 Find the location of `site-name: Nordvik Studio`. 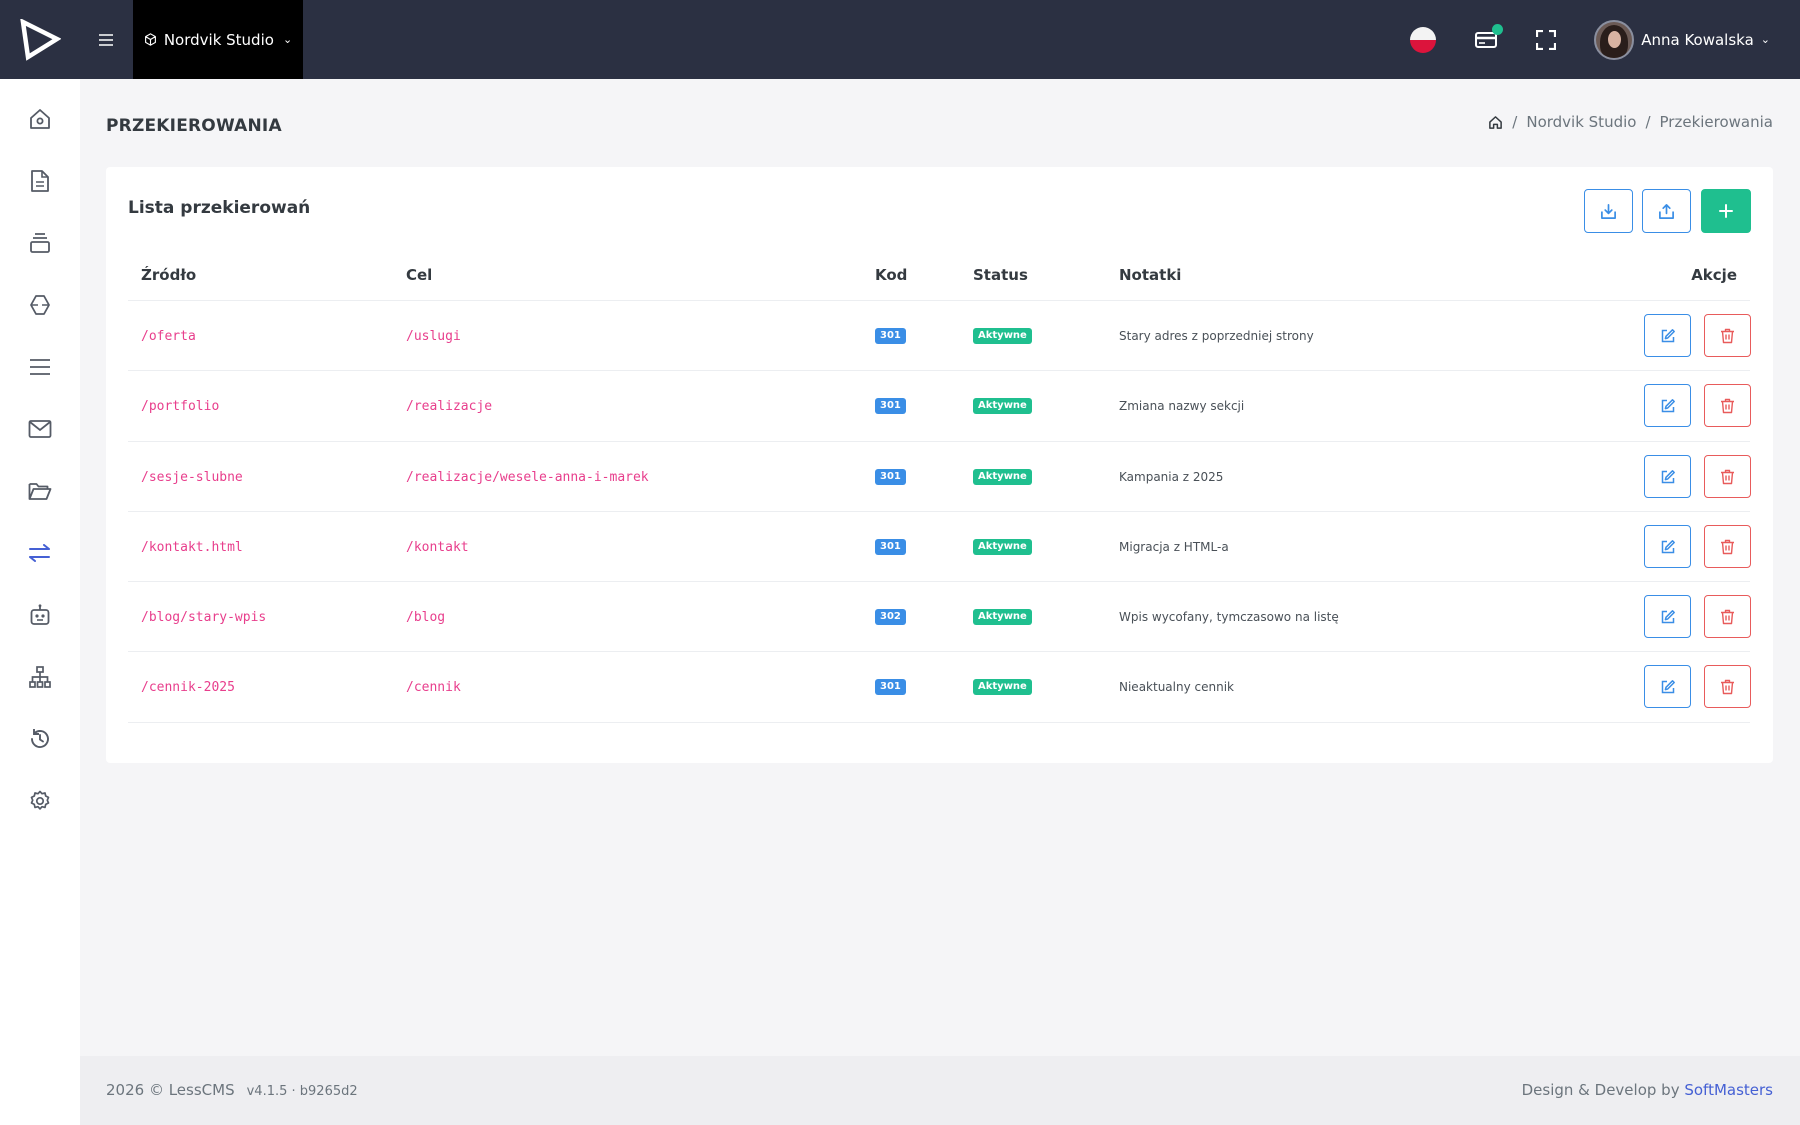

site-name: Nordvik Studio is located at coordinates (218, 39).